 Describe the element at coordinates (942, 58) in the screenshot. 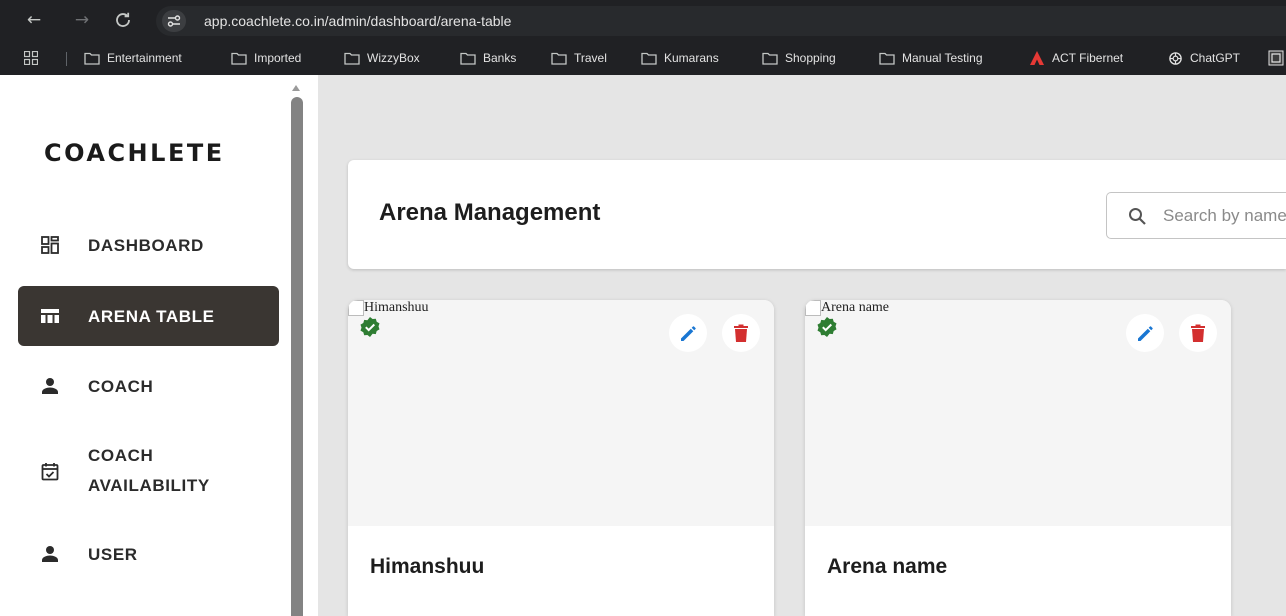

I see `bookmark-label: Manual Testing` at that location.